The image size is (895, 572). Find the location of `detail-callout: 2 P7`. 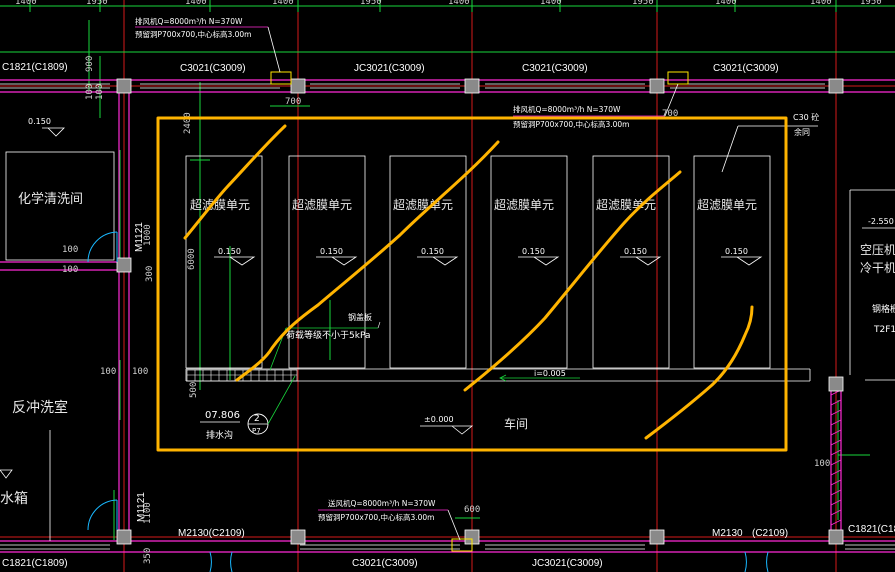

detail-callout: 2 P7 is located at coordinates (271, 405).